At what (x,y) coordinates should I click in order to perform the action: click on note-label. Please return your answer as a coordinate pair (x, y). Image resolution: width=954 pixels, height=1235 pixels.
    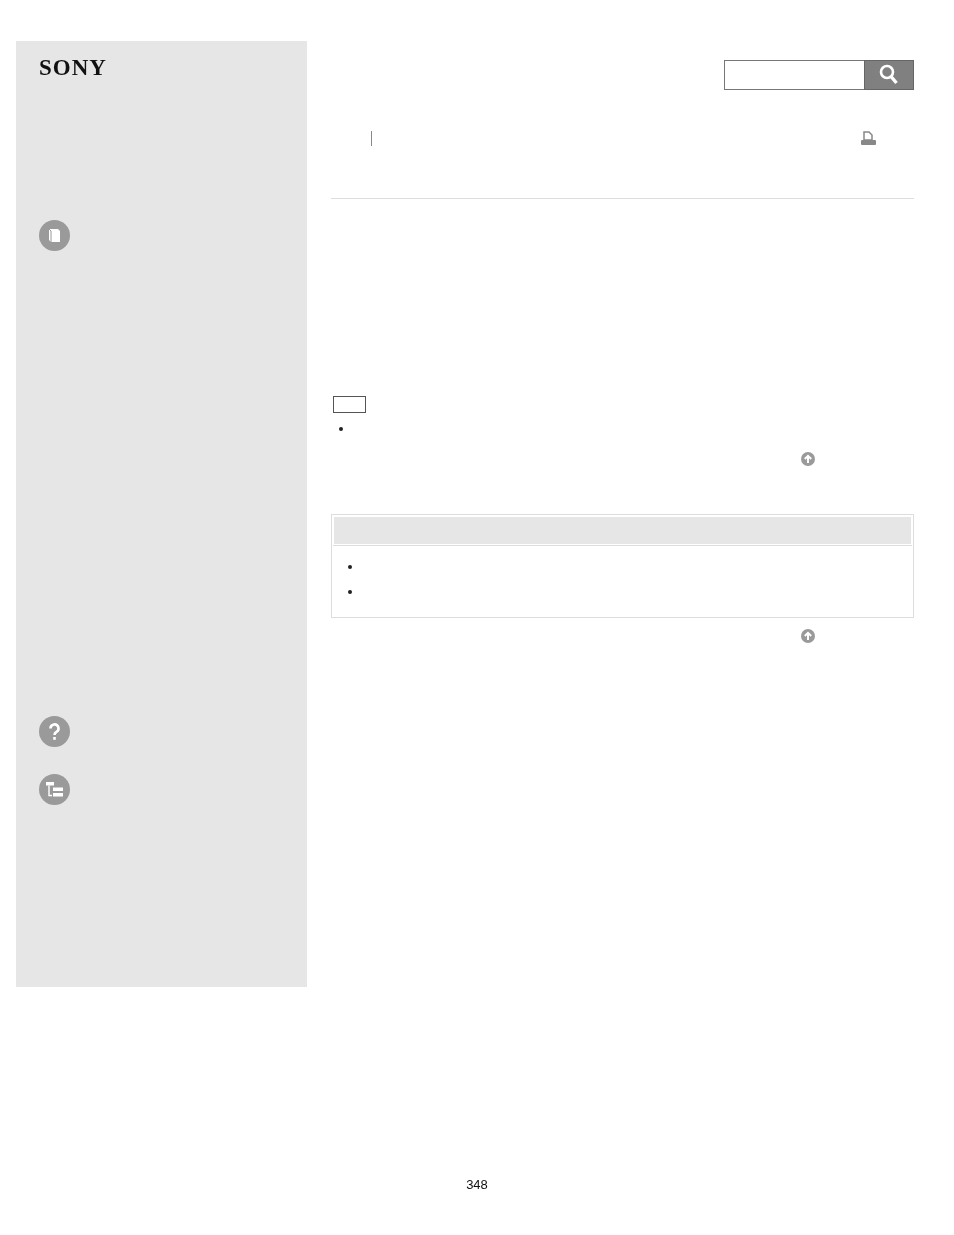
    Looking at the image, I should click on (349, 404).